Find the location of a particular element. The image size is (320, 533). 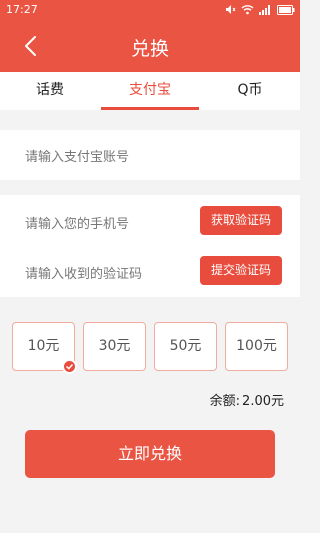

status-icons is located at coordinates (260, 9).